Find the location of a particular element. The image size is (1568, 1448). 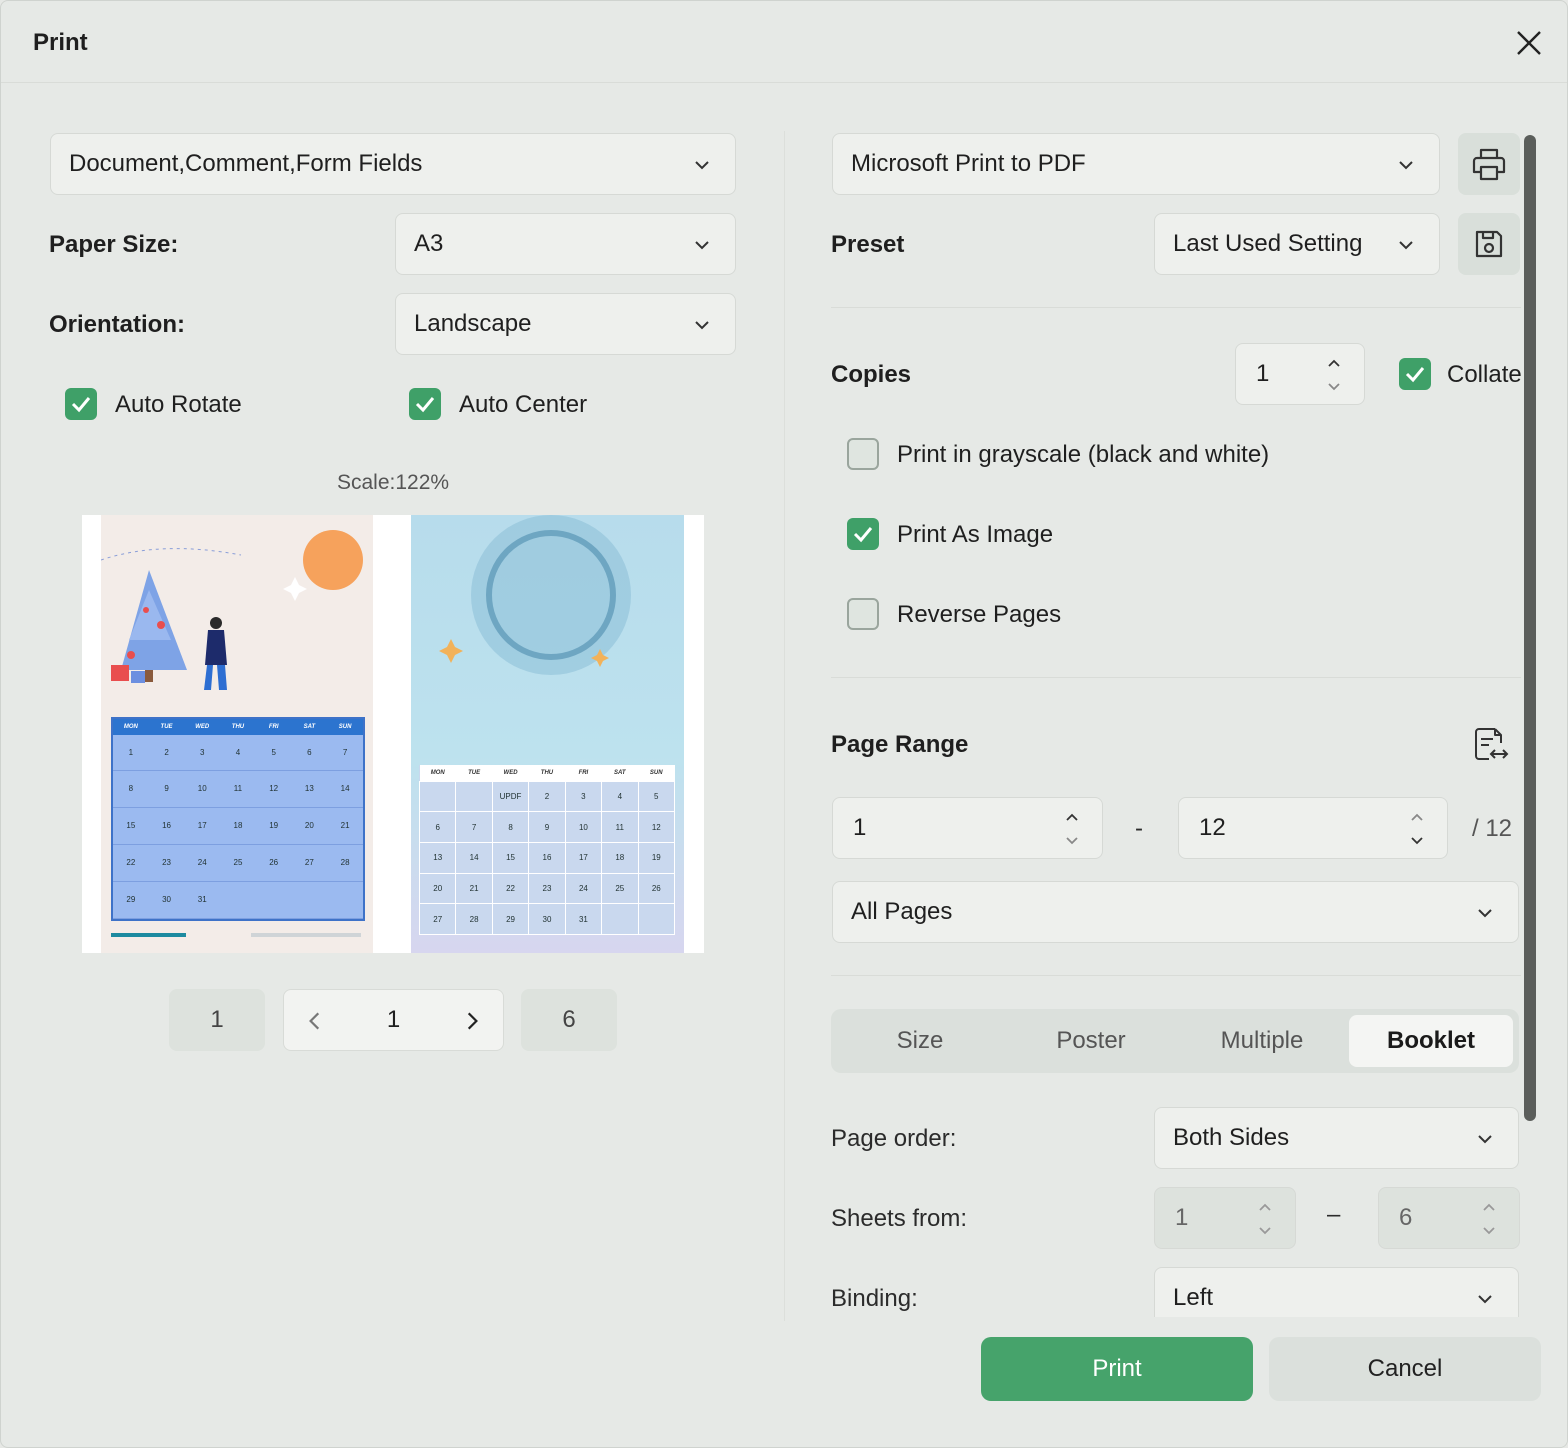

weekday-header: SAT is located at coordinates (620, 772).